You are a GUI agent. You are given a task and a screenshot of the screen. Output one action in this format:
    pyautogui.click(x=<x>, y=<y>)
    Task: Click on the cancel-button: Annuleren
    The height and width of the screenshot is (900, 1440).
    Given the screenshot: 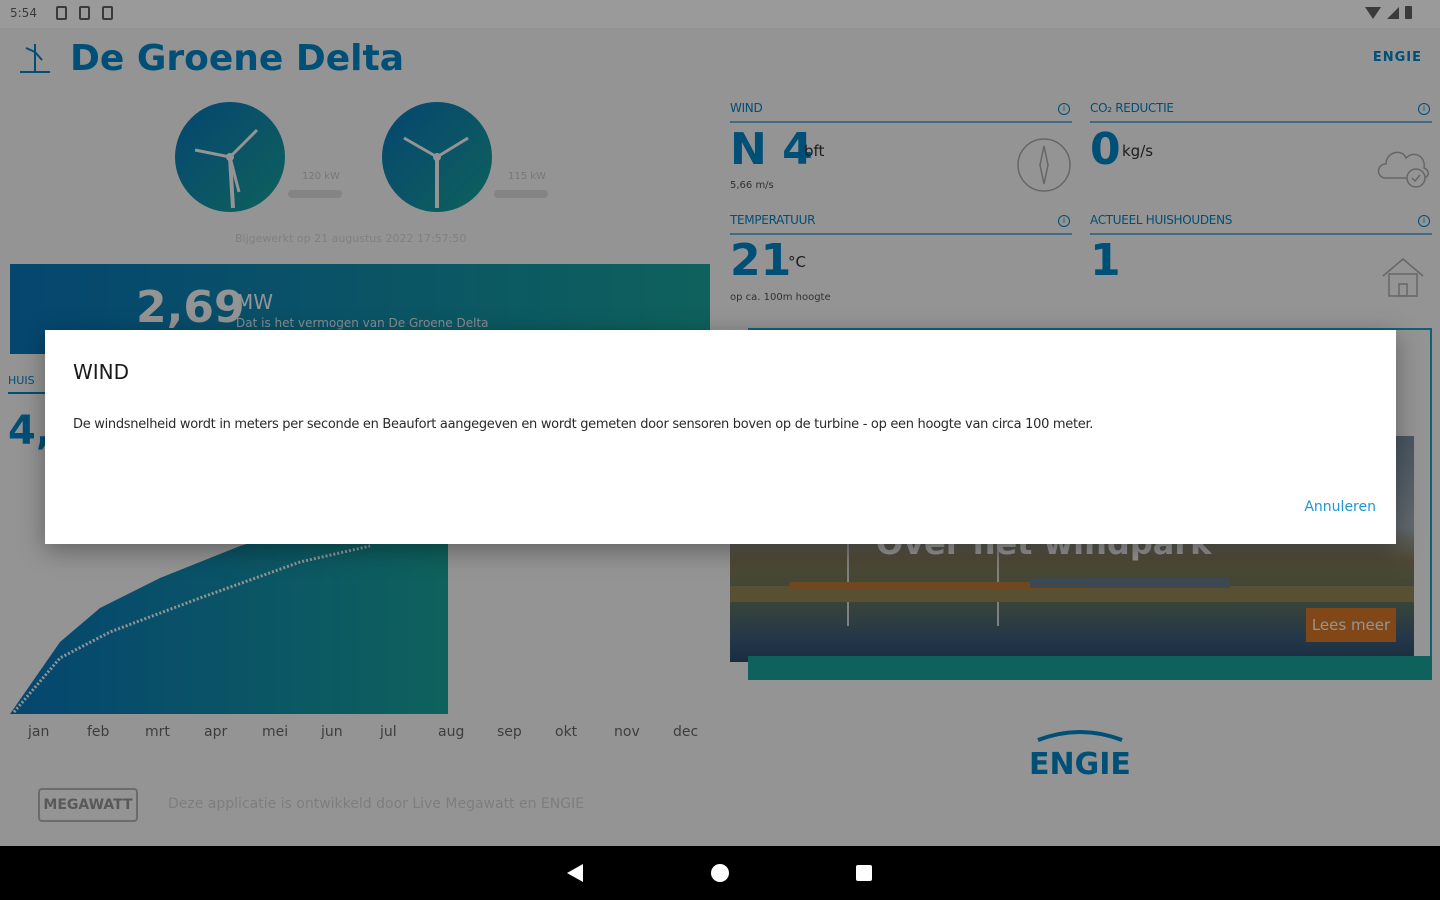 What is the action you would take?
    pyautogui.click(x=1340, y=507)
    